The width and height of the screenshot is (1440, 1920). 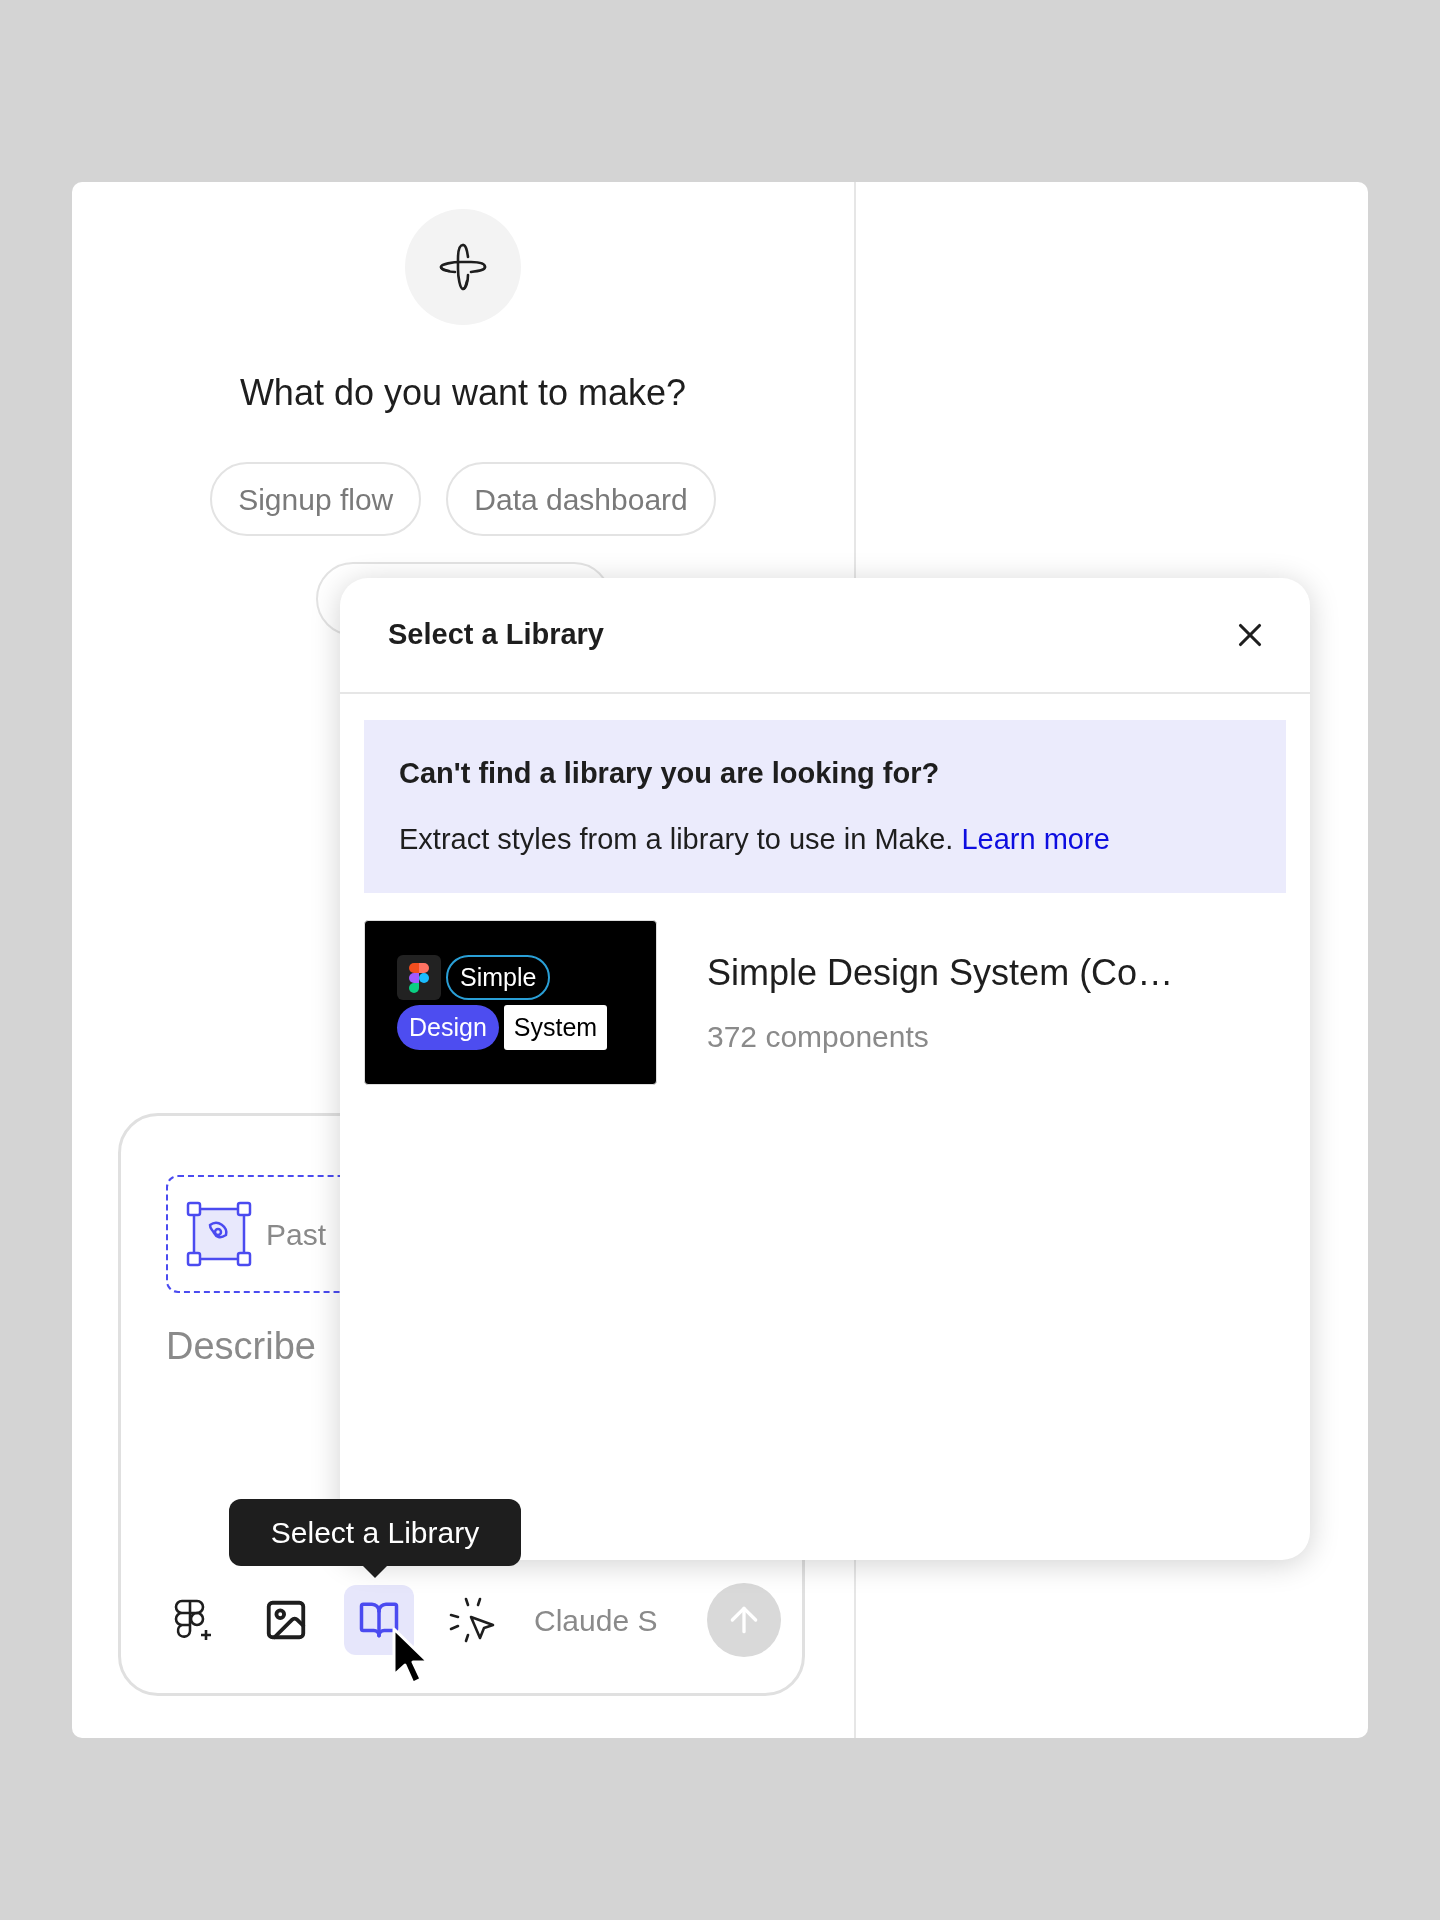 I want to click on suggestion-chip: Data dashboard, so click(x=581, y=499).